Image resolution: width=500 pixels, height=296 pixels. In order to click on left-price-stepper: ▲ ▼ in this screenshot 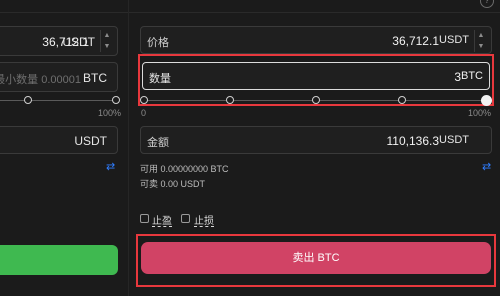, I will do `click(106, 41)`.